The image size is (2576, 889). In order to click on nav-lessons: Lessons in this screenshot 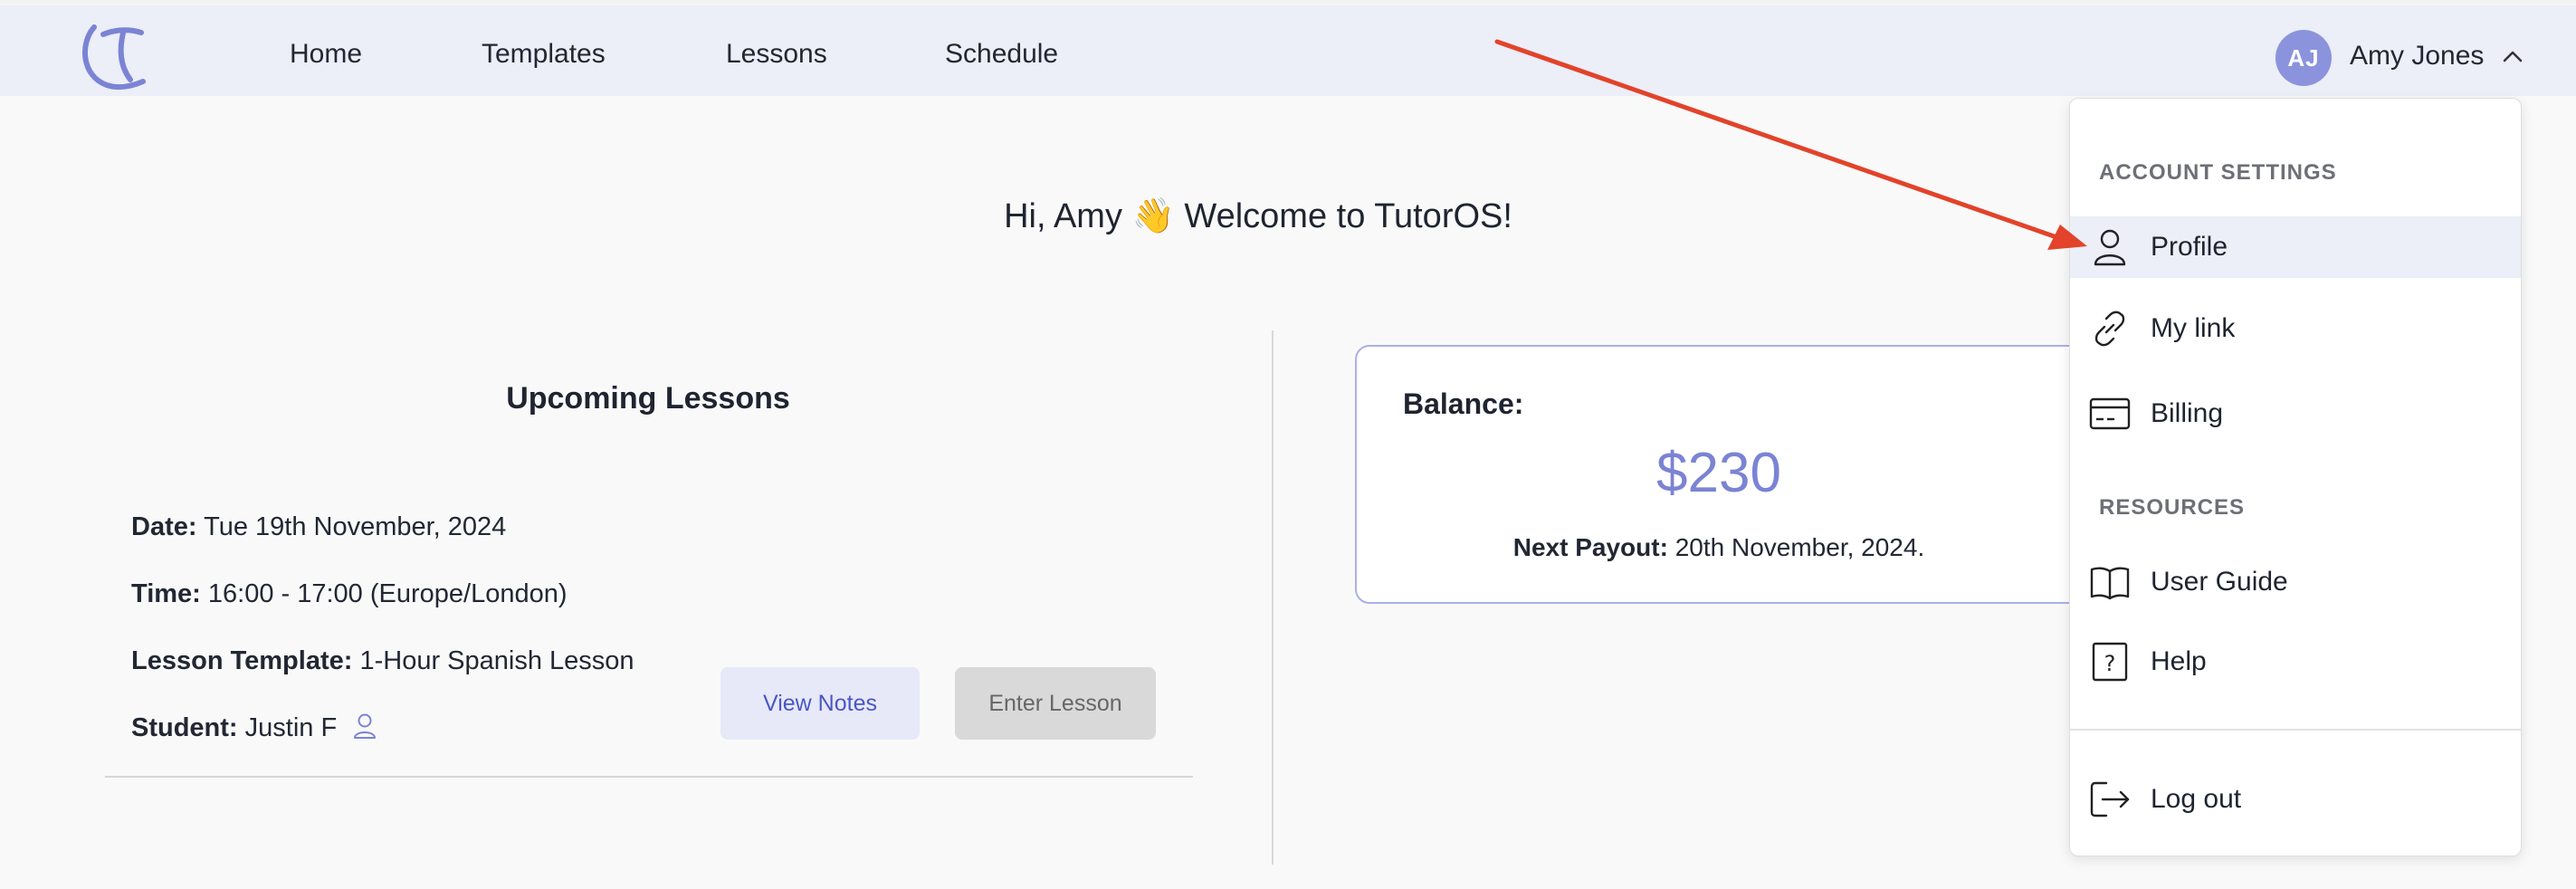, I will do `click(777, 54)`.